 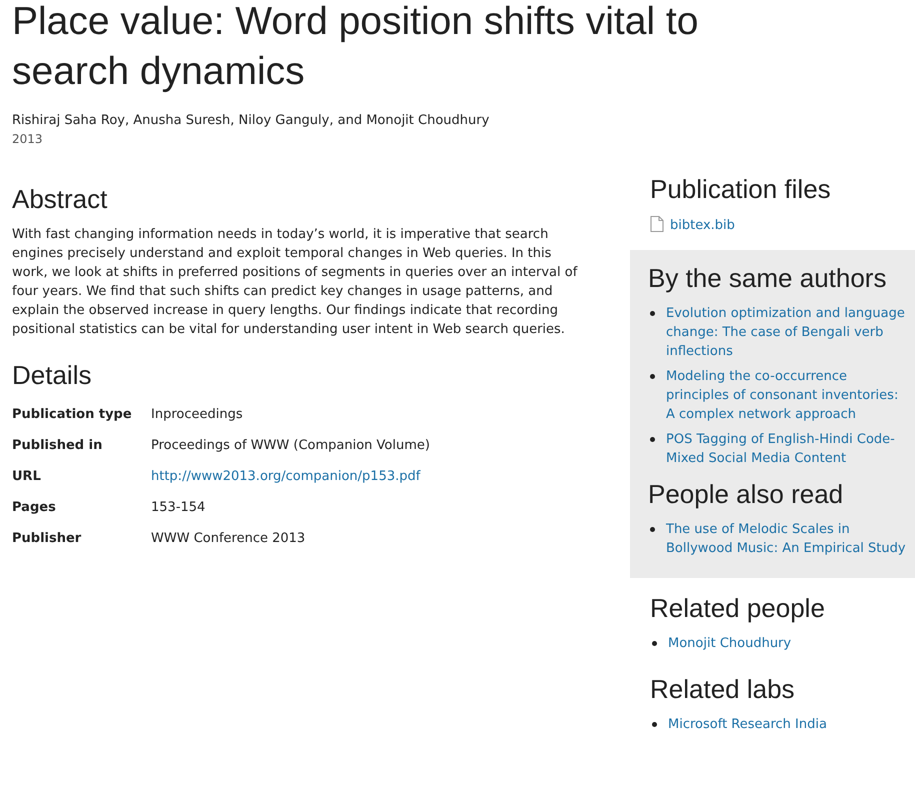 What do you see at coordinates (72, 415) in the screenshot?
I see `detail-label: Publication type` at bounding box center [72, 415].